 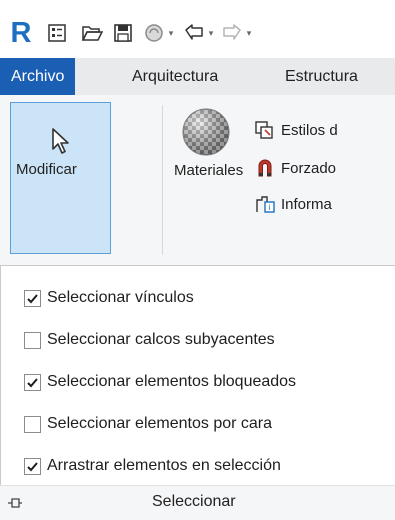 I want to click on modificar-button: Modificar, so click(x=60, y=178).